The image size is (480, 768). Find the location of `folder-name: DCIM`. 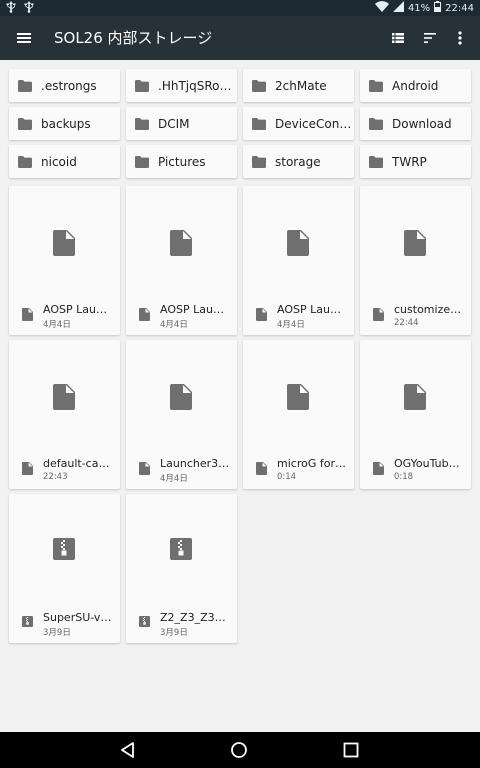

folder-name: DCIM is located at coordinates (174, 123).